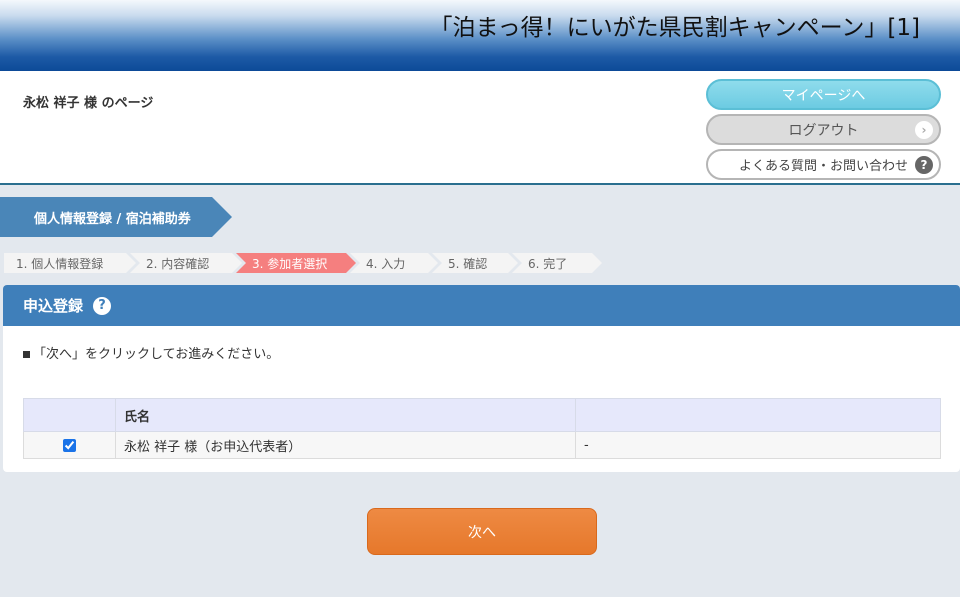 The width and height of the screenshot is (960, 597). What do you see at coordinates (758, 415) in the screenshot?
I see `column-header-extra` at bounding box center [758, 415].